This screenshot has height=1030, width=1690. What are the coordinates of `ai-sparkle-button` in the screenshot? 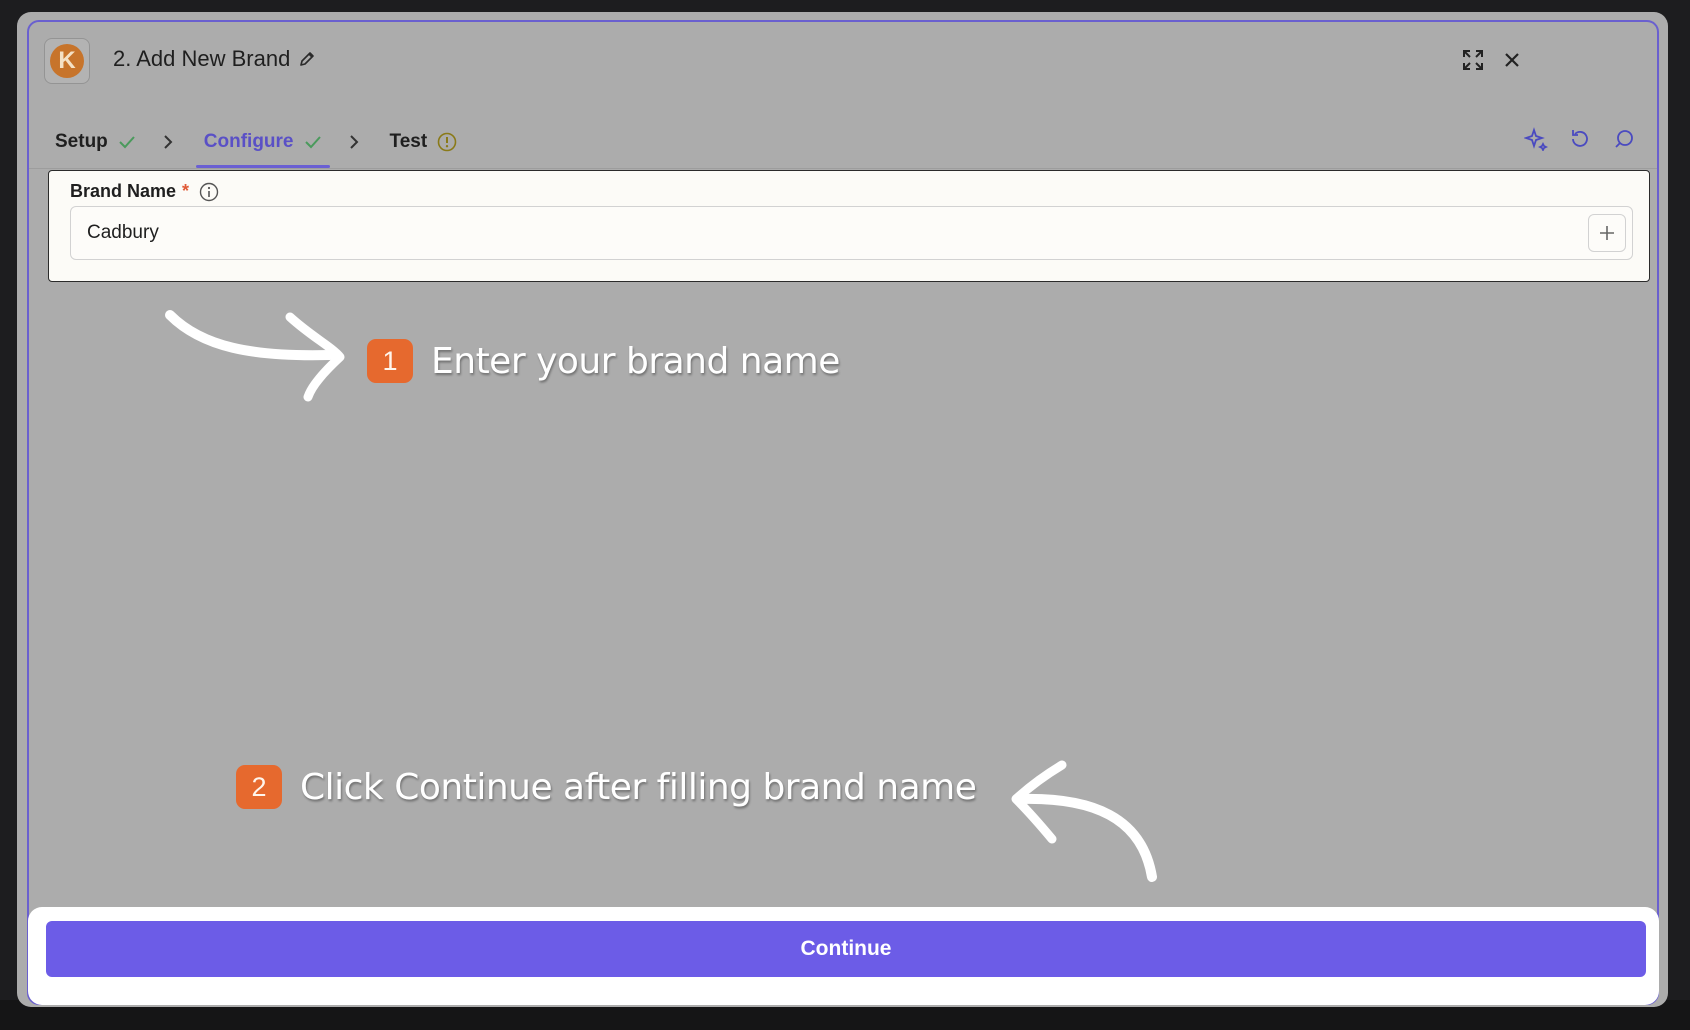 It's located at (1536, 139).